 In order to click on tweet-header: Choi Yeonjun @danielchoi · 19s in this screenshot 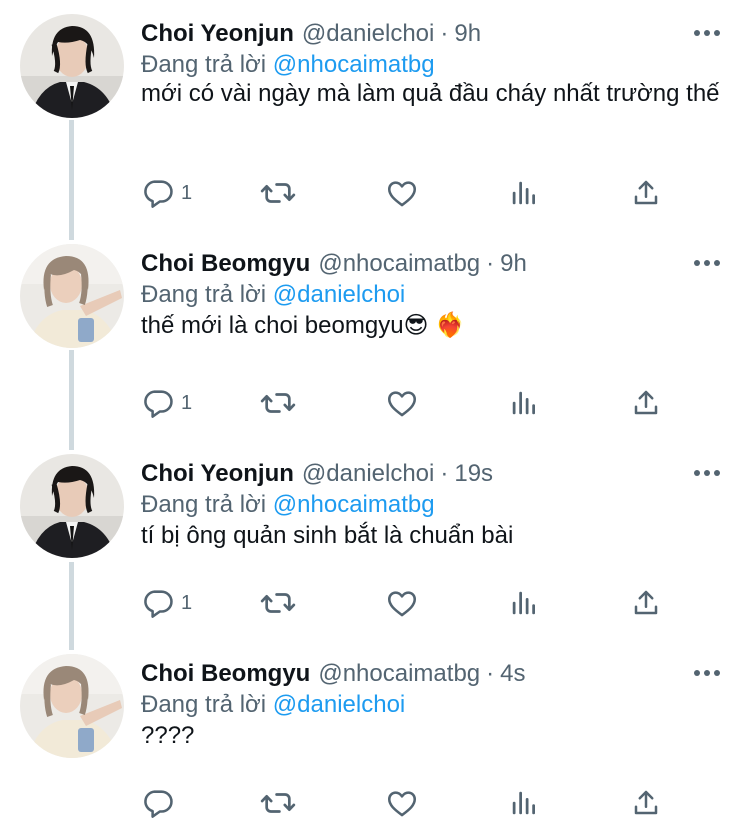, I will do `click(317, 474)`.